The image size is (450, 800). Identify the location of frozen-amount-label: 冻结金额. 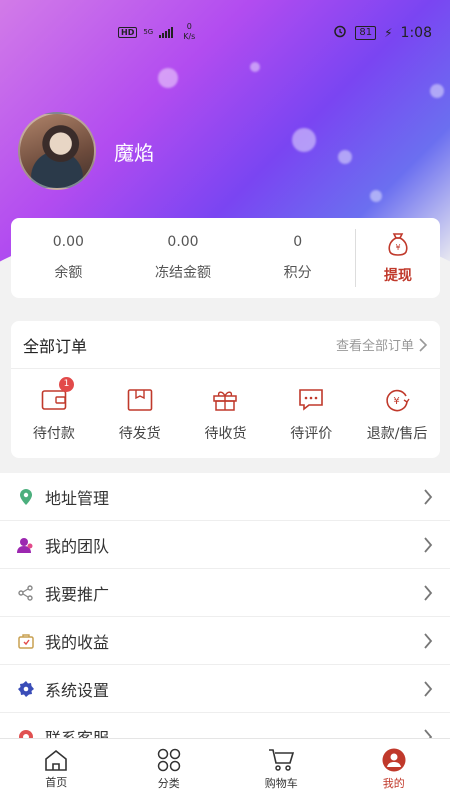
(183, 273).